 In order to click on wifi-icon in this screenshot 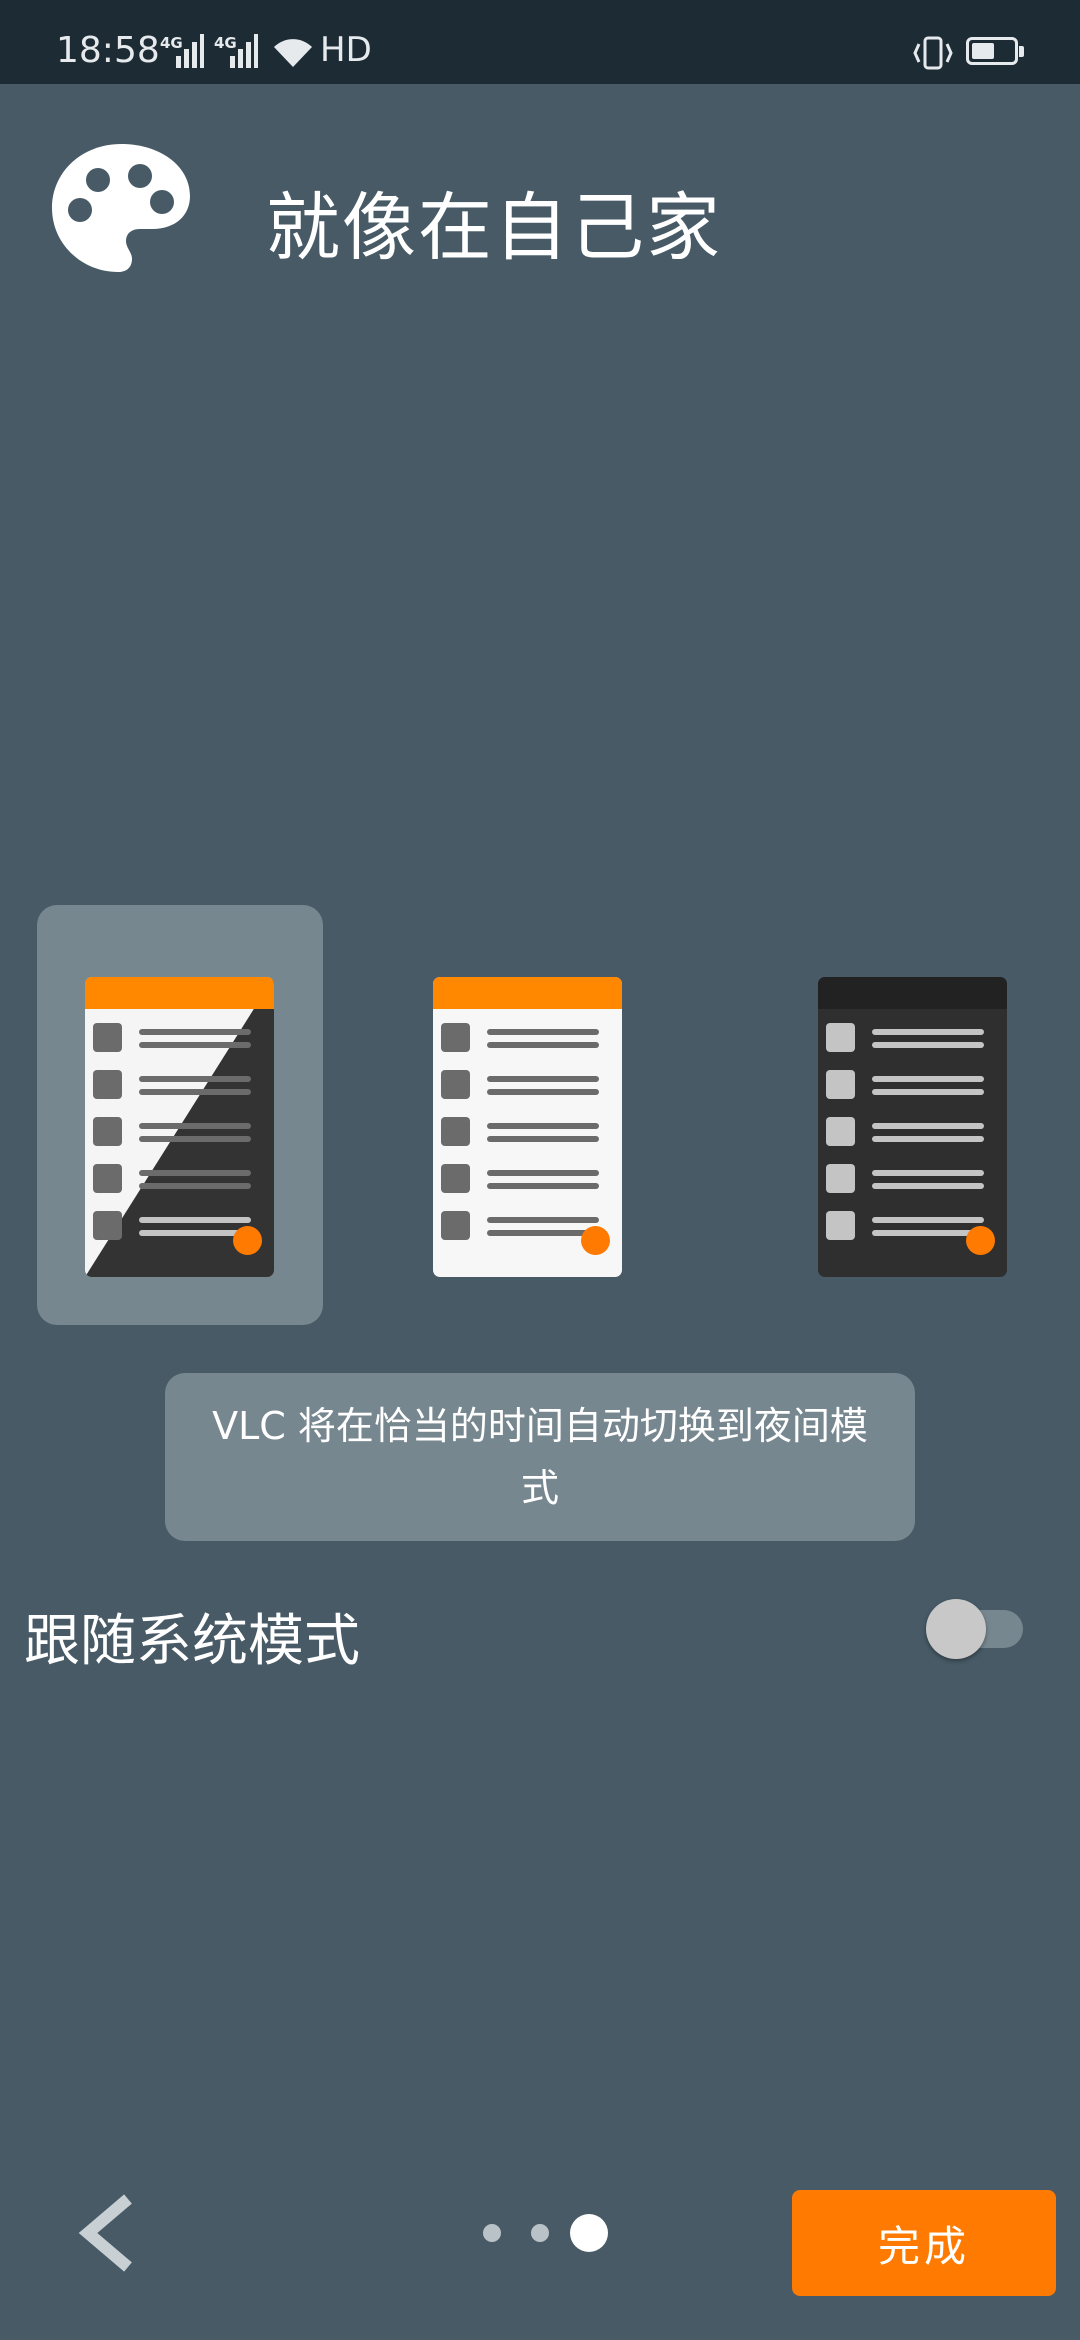, I will do `click(293, 53)`.